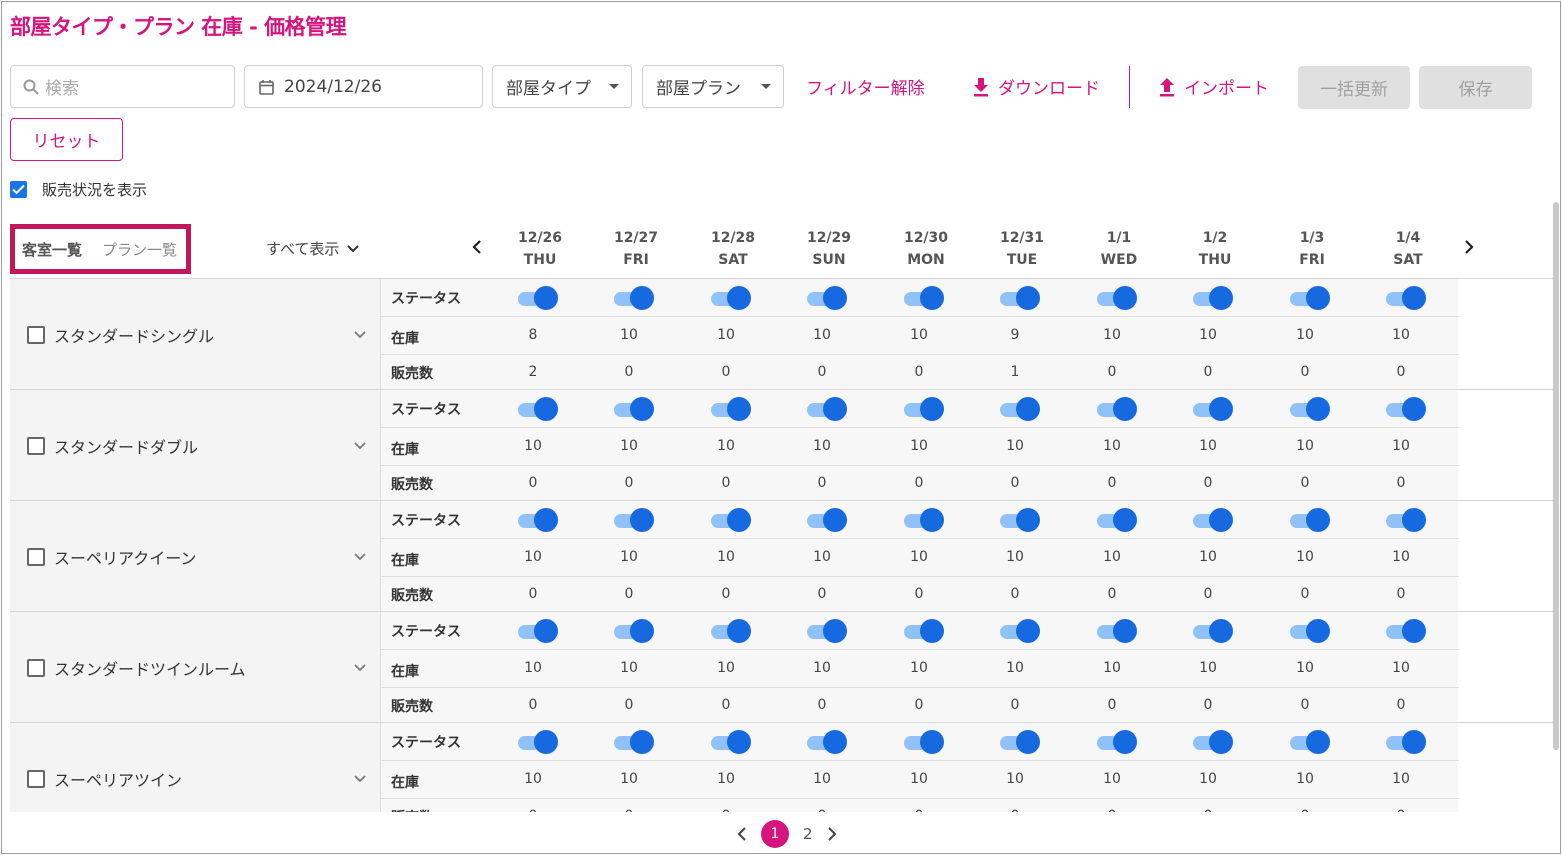  Describe the element at coordinates (1213, 86) in the screenshot. I see `import-button: インポート` at that location.